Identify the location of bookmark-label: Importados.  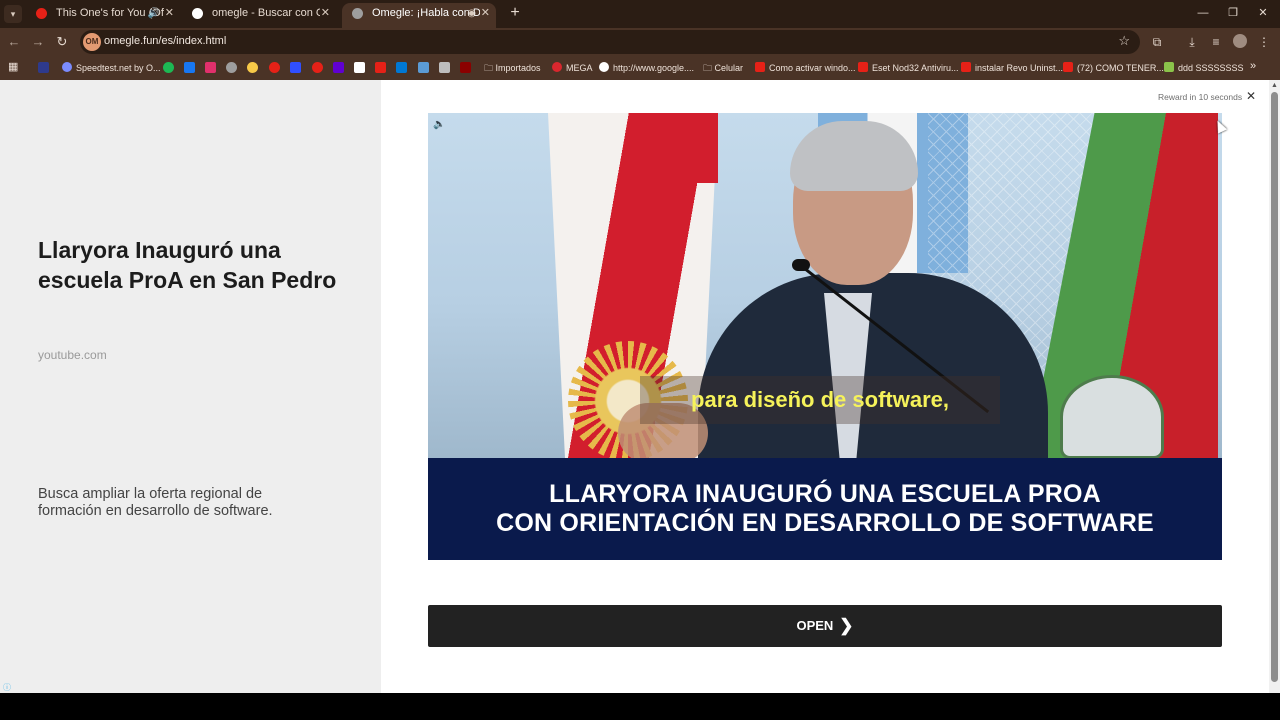
(518, 68).